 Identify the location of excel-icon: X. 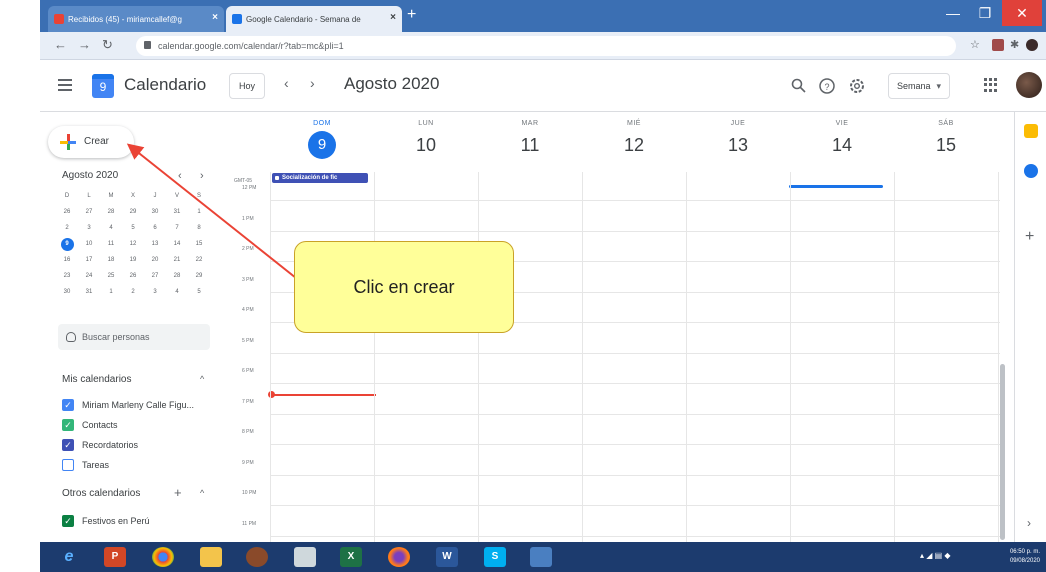
(351, 557).